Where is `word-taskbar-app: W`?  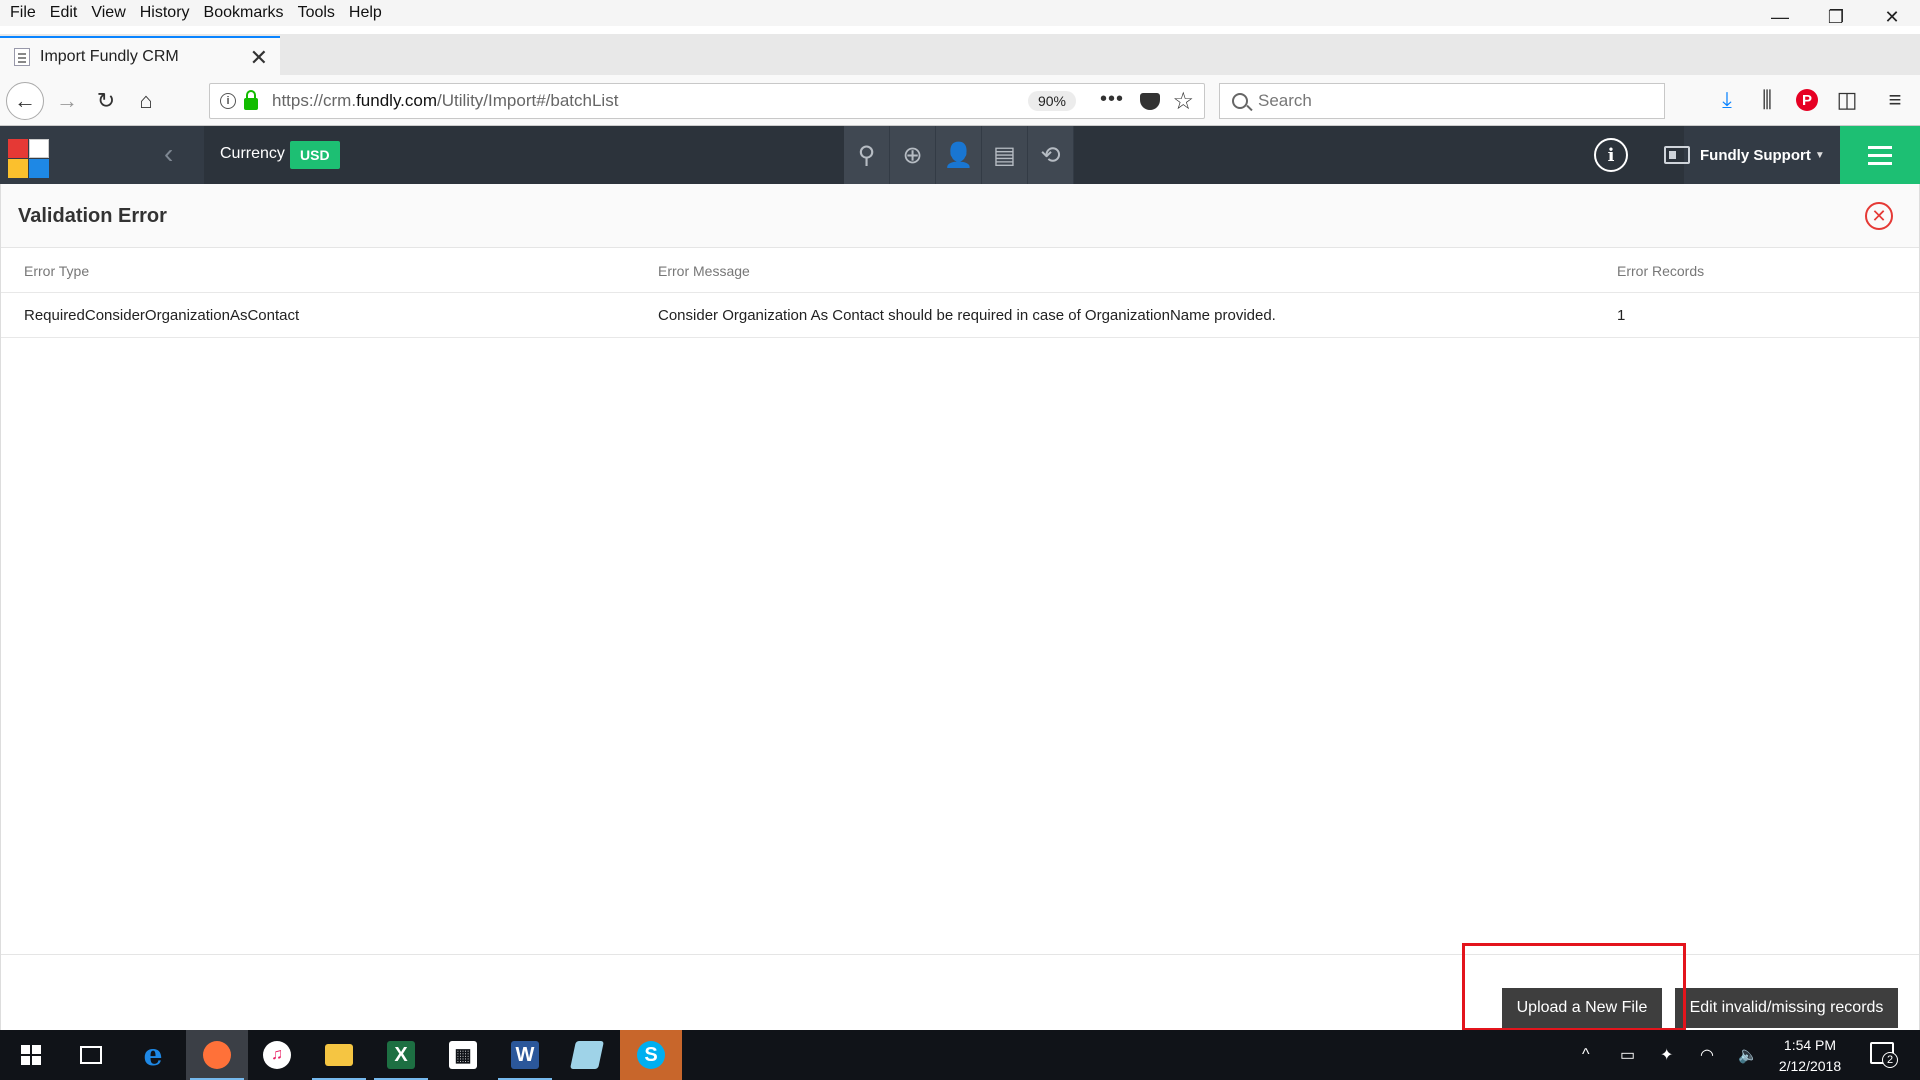
word-taskbar-app: W is located at coordinates (525, 1055).